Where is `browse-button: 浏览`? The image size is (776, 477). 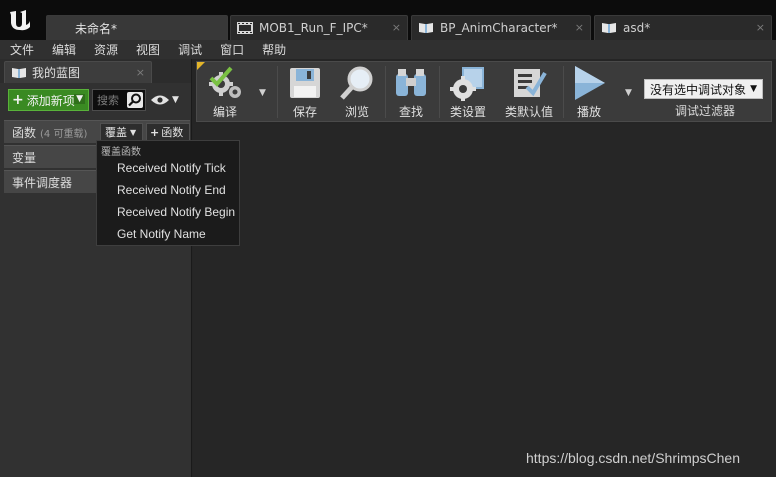 browse-button: 浏览 is located at coordinates (357, 92).